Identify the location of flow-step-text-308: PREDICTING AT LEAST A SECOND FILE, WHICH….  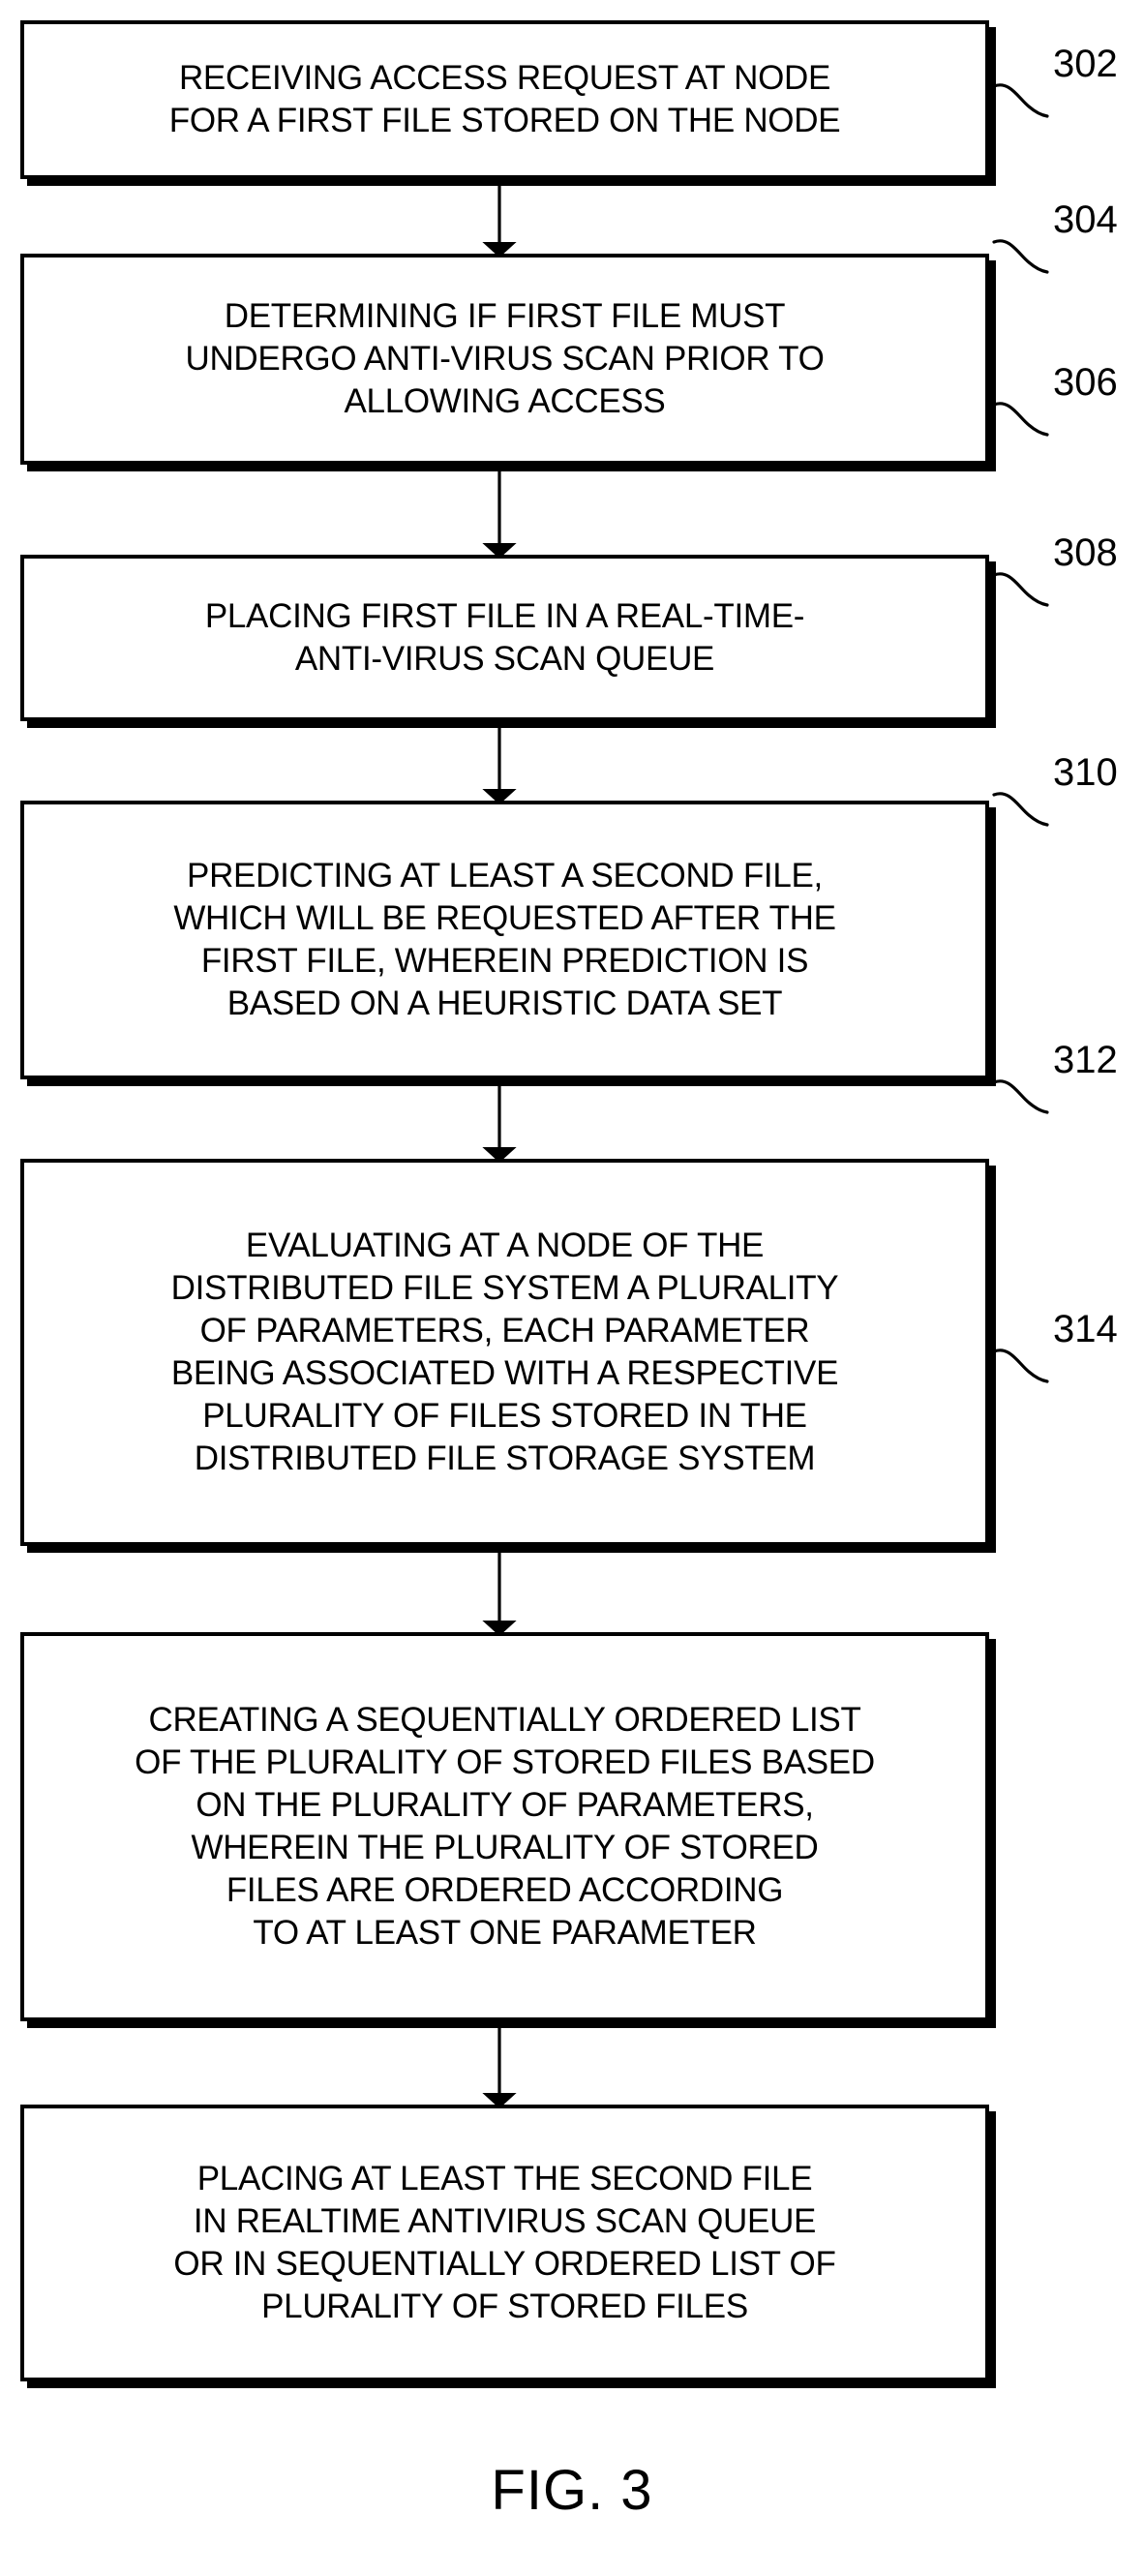
(504, 939).